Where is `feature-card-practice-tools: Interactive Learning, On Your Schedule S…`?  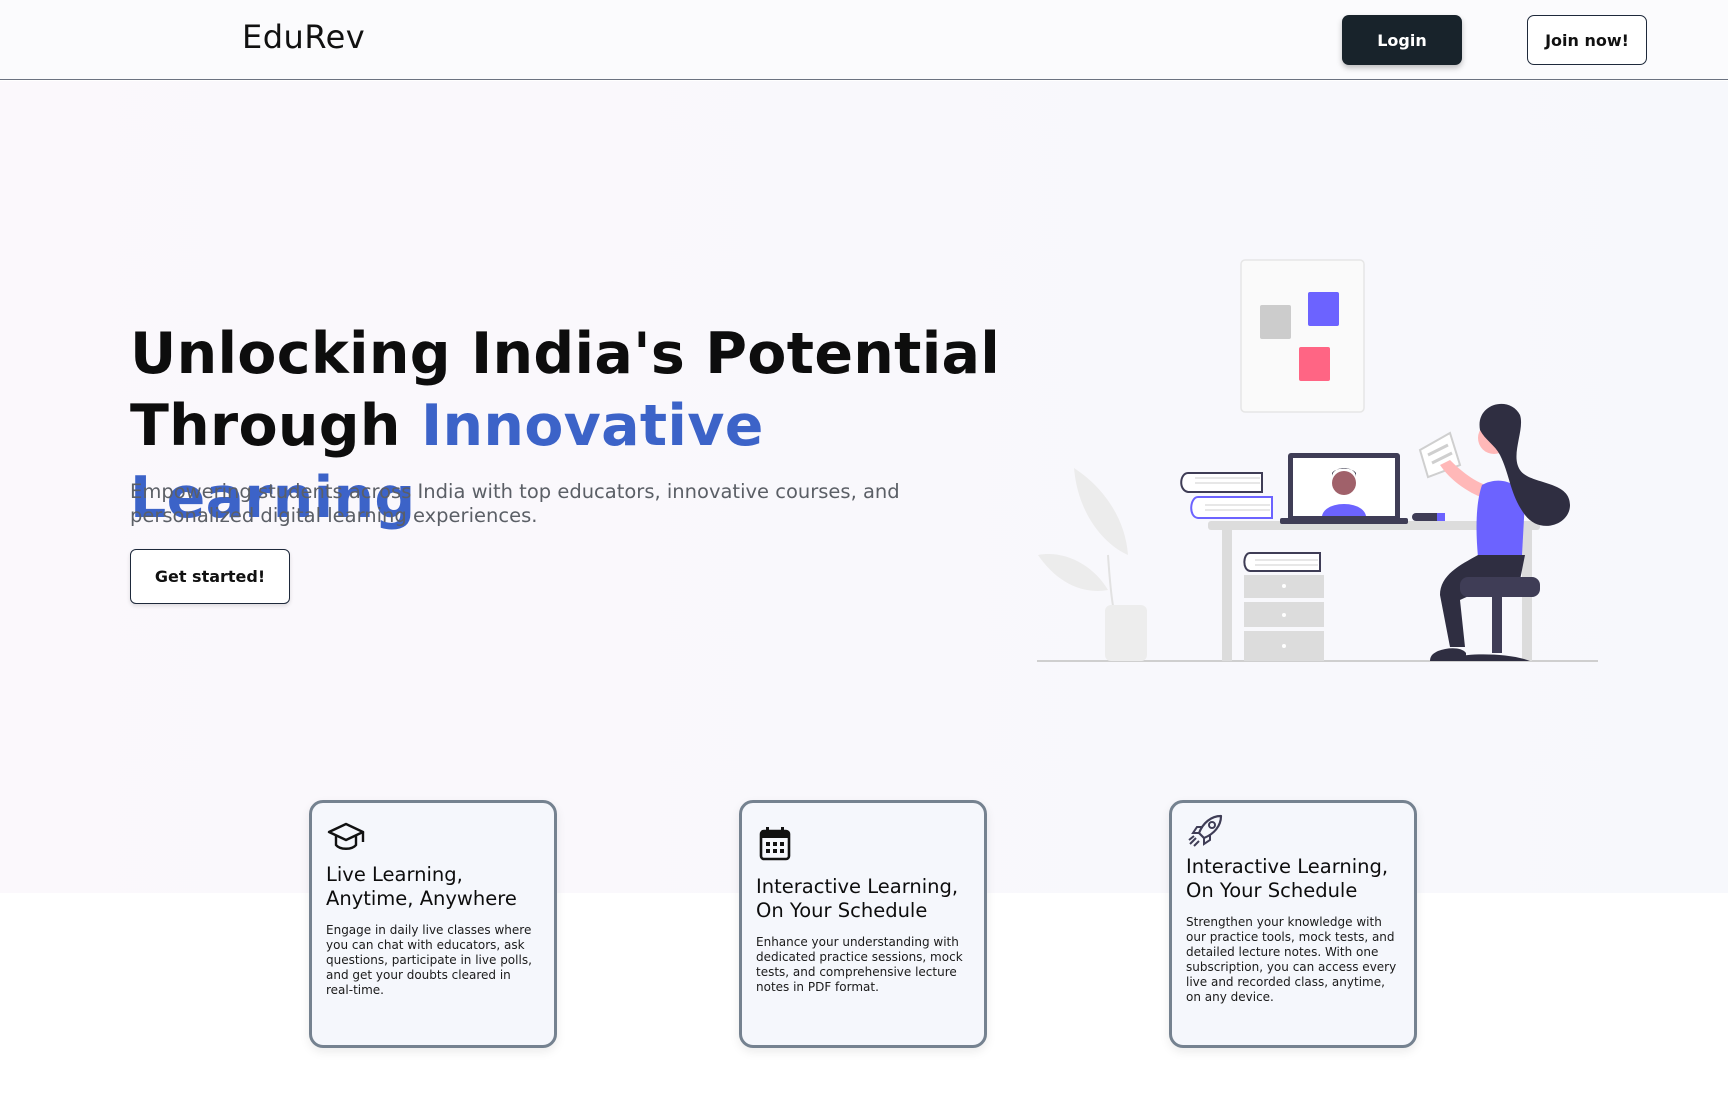 feature-card-practice-tools: Interactive Learning, On Your Schedule S… is located at coordinates (1293, 924).